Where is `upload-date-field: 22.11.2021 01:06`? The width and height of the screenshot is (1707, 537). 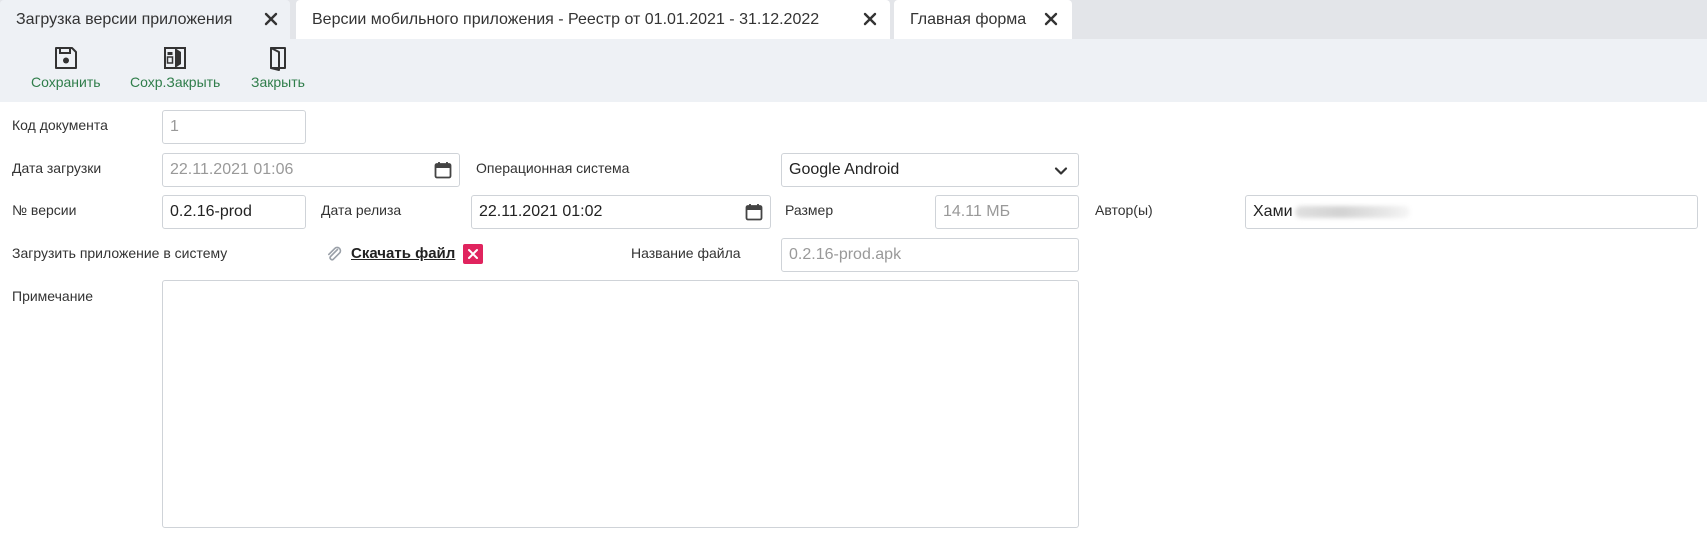
upload-date-field: 22.11.2021 01:06 is located at coordinates (311, 170).